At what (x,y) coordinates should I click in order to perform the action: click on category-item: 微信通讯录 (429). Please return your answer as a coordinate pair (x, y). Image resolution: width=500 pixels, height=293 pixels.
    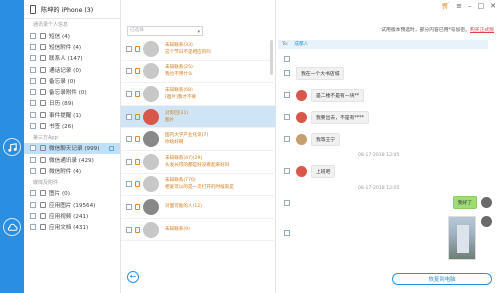
    Looking at the image, I should click on (72, 159).